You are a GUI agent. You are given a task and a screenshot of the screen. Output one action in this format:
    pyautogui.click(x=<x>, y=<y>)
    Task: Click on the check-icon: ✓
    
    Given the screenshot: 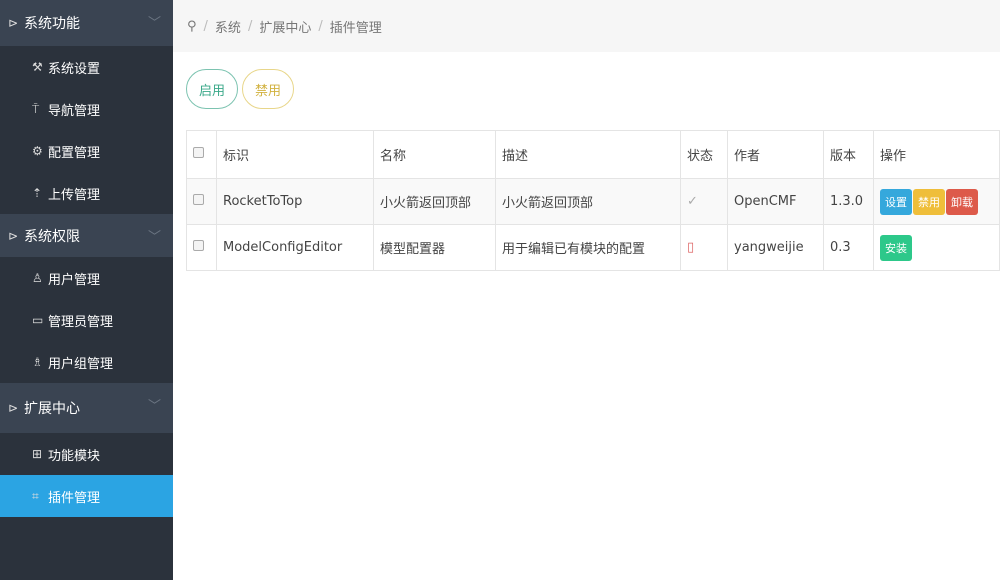 What is the action you would take?
    pyautogui.click(x=704, y=201)
    